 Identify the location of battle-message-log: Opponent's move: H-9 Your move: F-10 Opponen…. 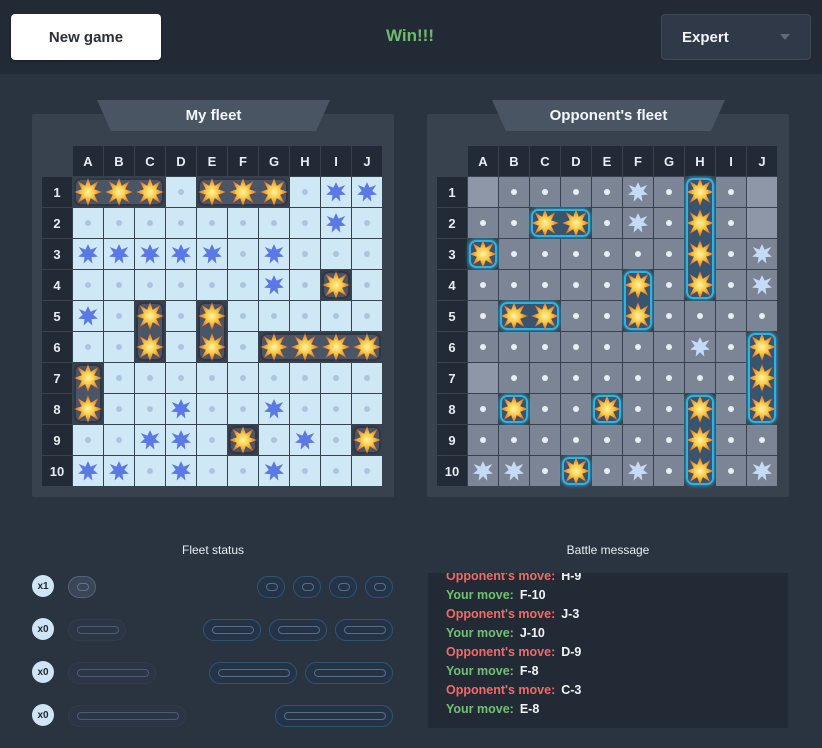
(608, 650).